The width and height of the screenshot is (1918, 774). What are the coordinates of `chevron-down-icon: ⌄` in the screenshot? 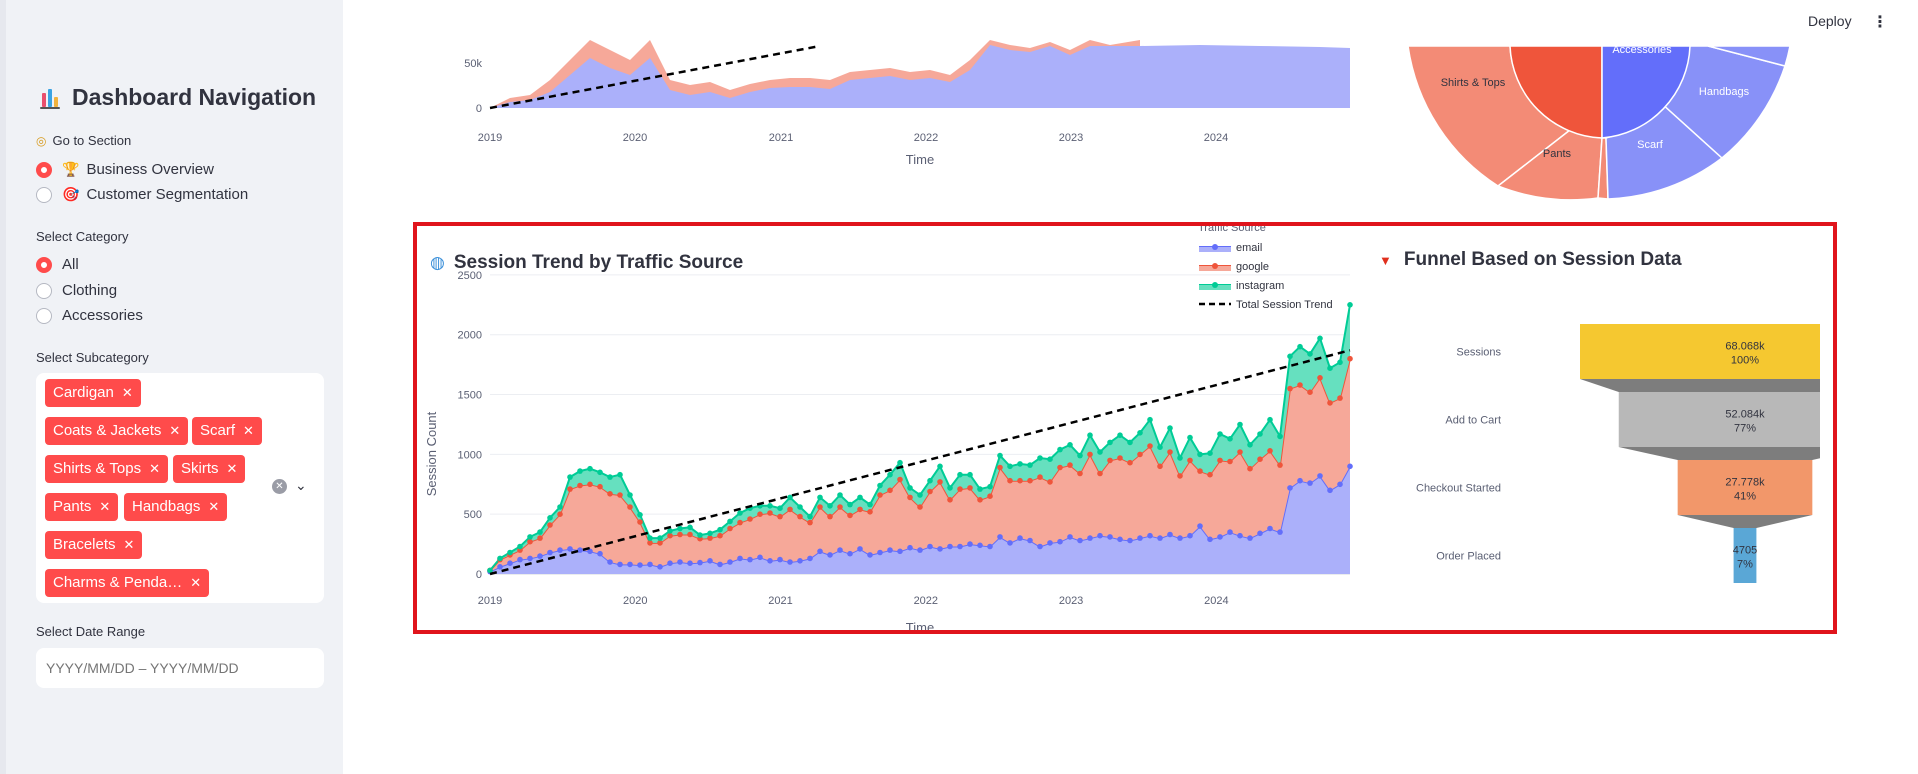 It's located at (301, 485).